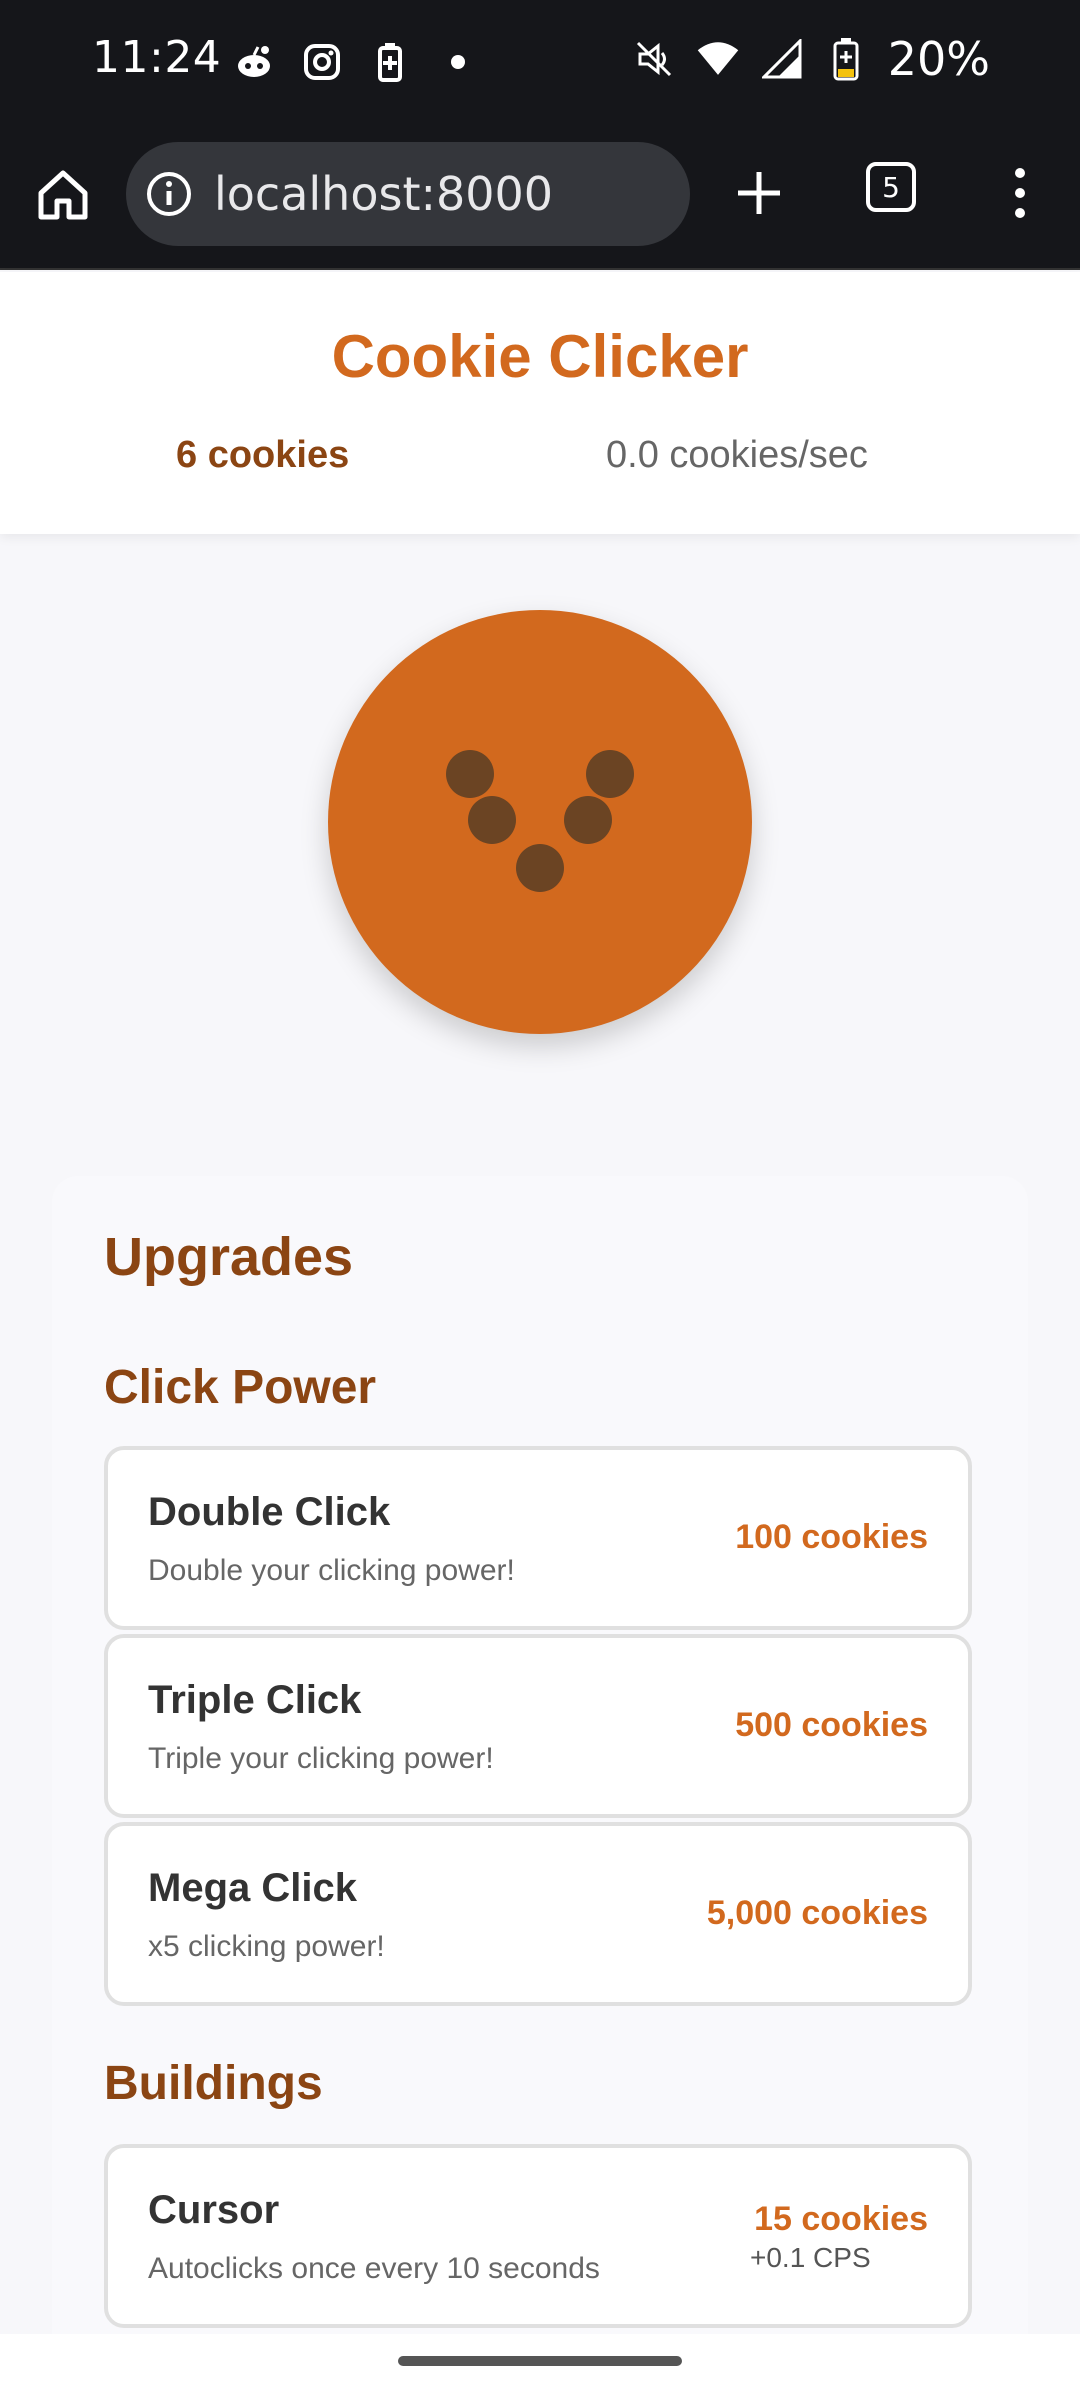  What do you see at coordinates (817, 1913) in the screenshot?
I see `upgrade-price: 5,000 cookies` at bounding box center [817, 1913].